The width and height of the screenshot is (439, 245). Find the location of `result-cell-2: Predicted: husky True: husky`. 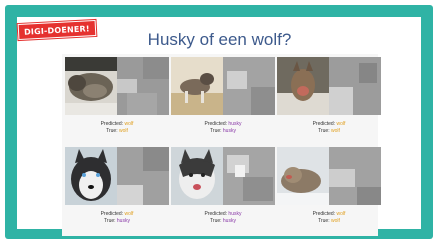

result-cell-2: Predicted: husky True: husky is located at coordinates (223, 101).